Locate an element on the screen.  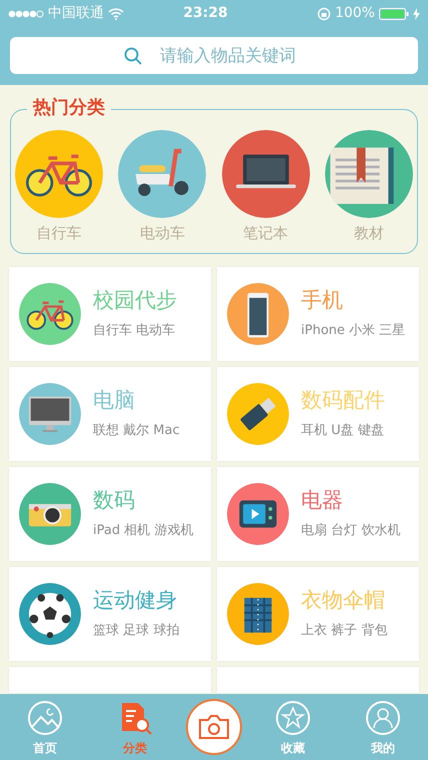
category-title: 电器 is located at coordinates (322, 499).